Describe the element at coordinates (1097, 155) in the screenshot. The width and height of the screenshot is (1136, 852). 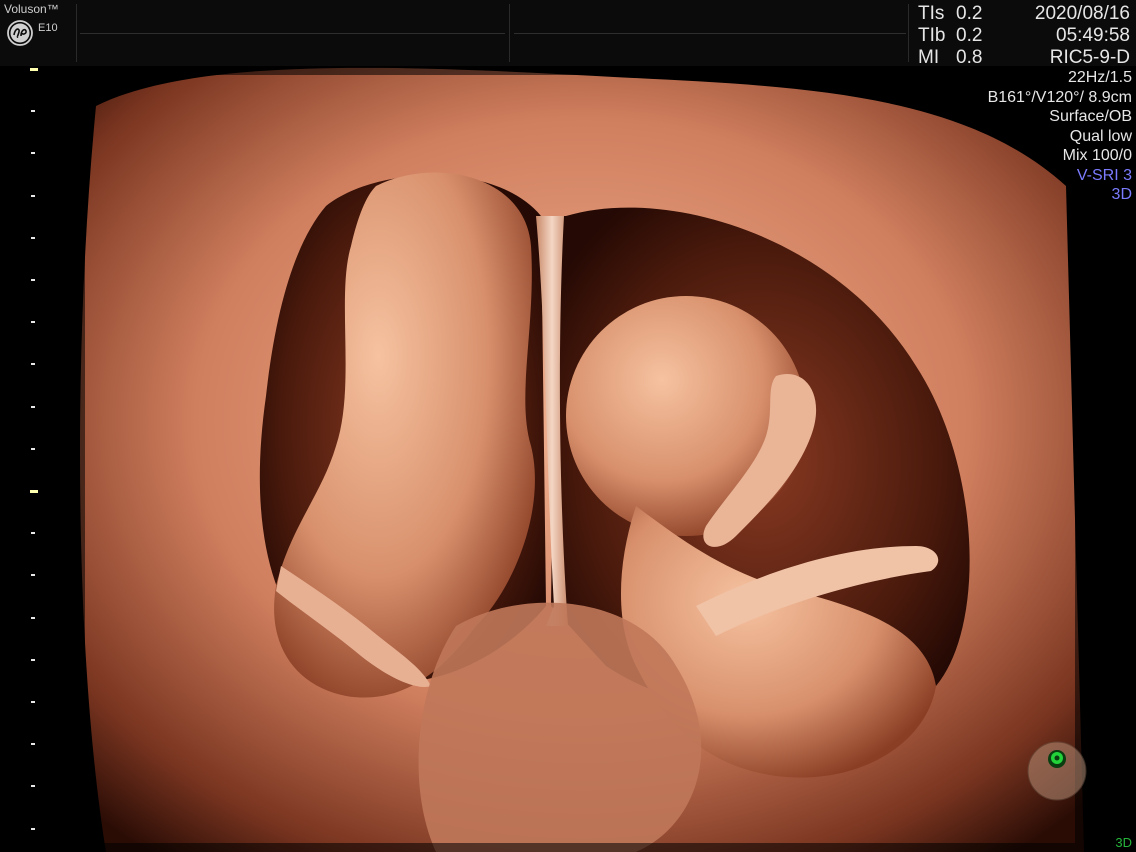
I see `mix-label: Mix 100/0` at that location.